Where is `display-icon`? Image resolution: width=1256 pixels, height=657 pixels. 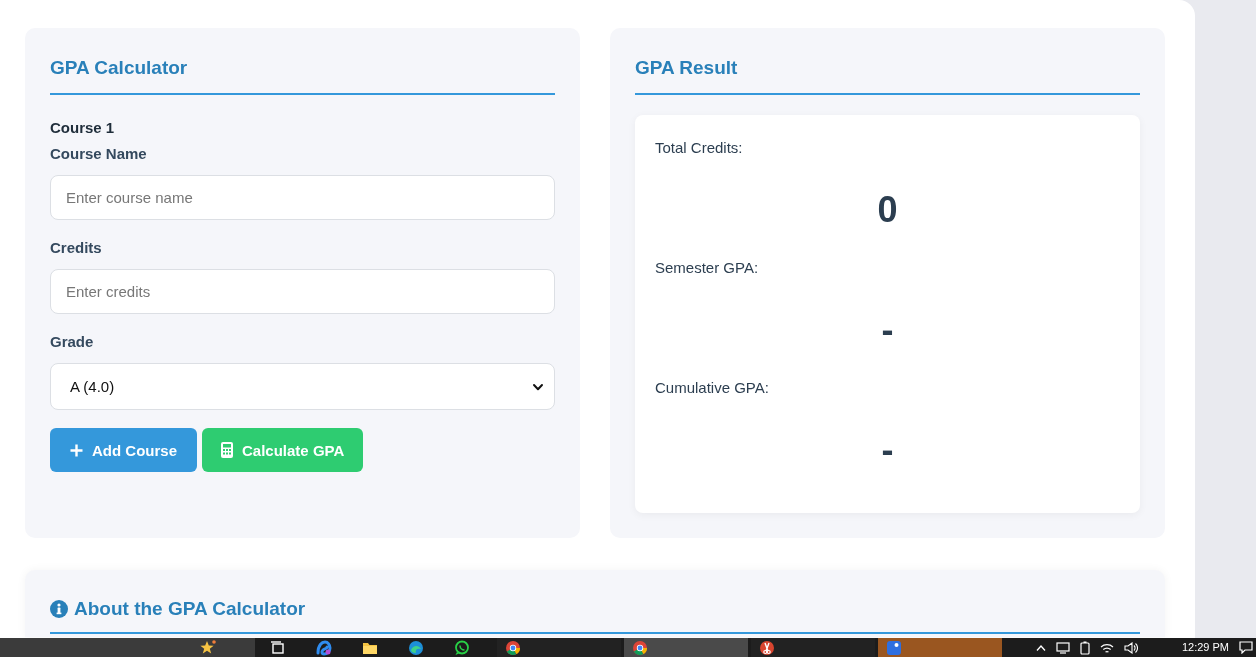 display-icon is located at coordinates (1062, 647).